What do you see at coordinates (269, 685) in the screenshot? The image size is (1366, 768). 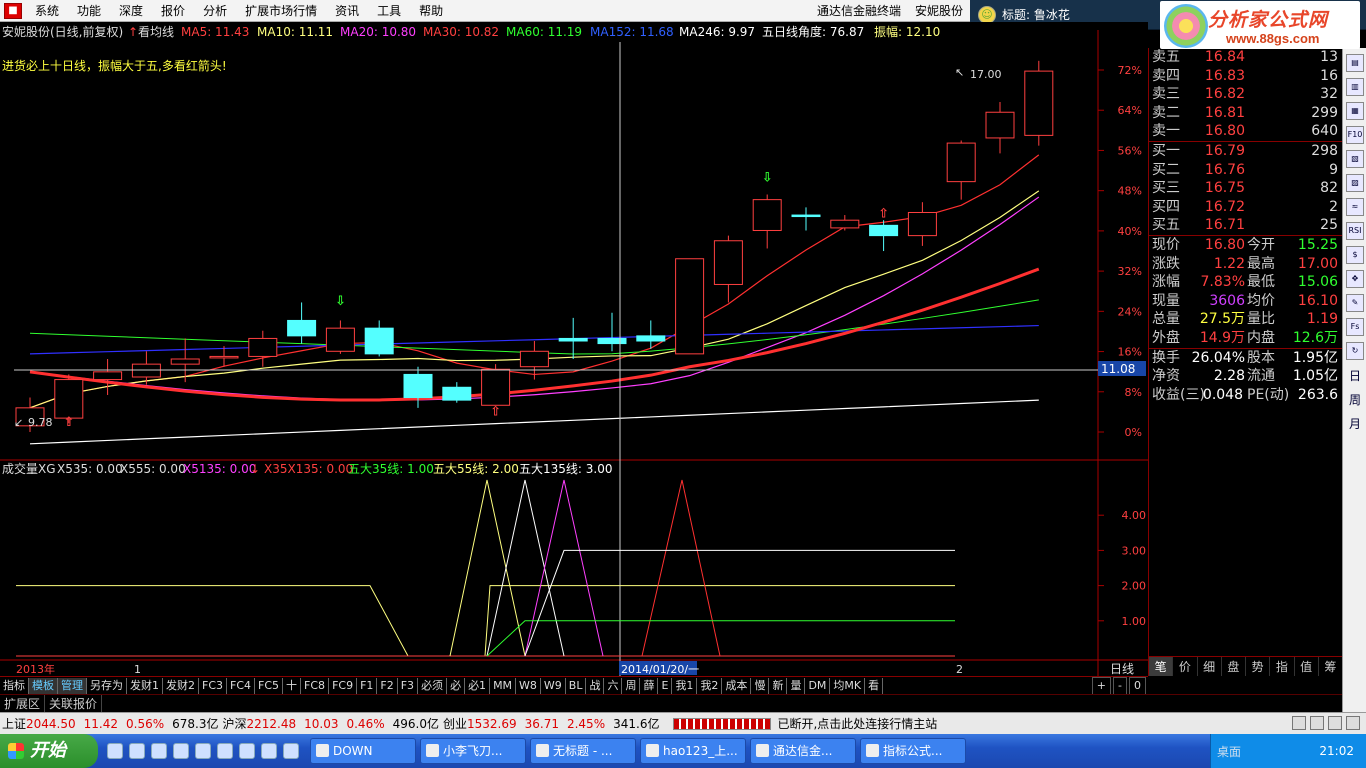 I see `indicator-tab-8: FC5` at bounding box center [269, 685].